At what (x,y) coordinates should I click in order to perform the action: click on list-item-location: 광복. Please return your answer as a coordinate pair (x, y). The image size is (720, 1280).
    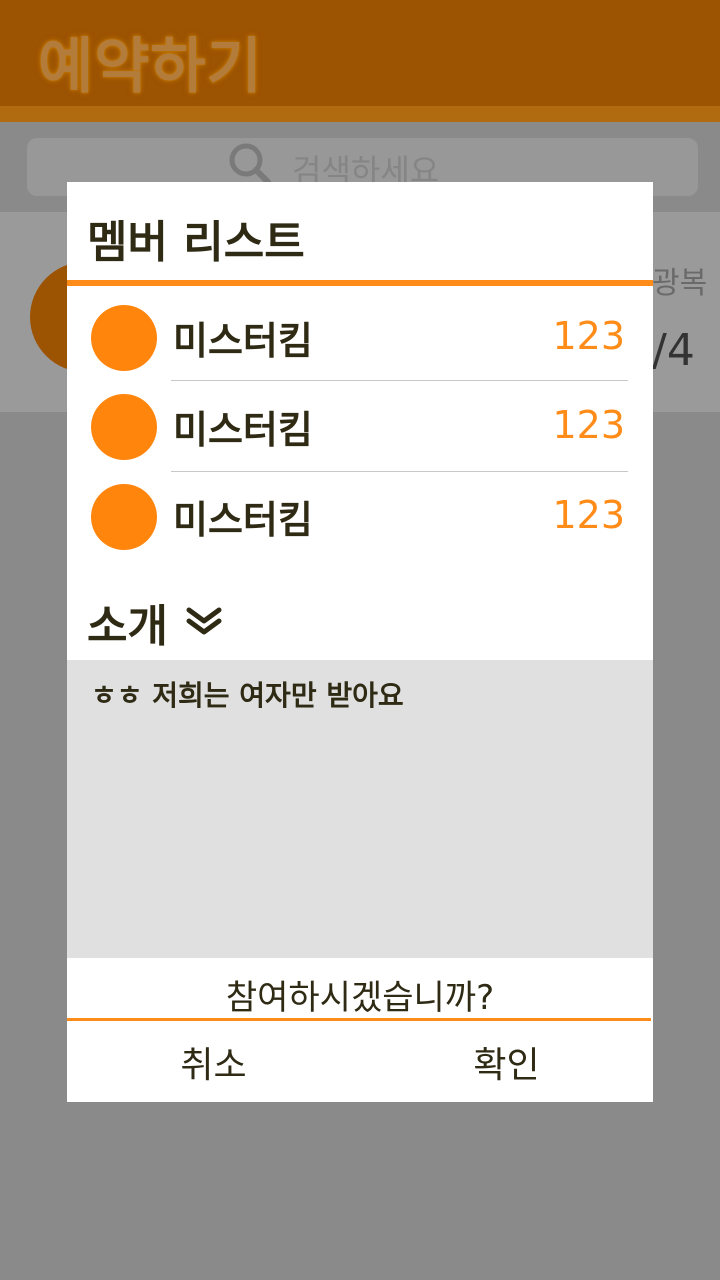
    Looking at the image, I should click on (680, 283).